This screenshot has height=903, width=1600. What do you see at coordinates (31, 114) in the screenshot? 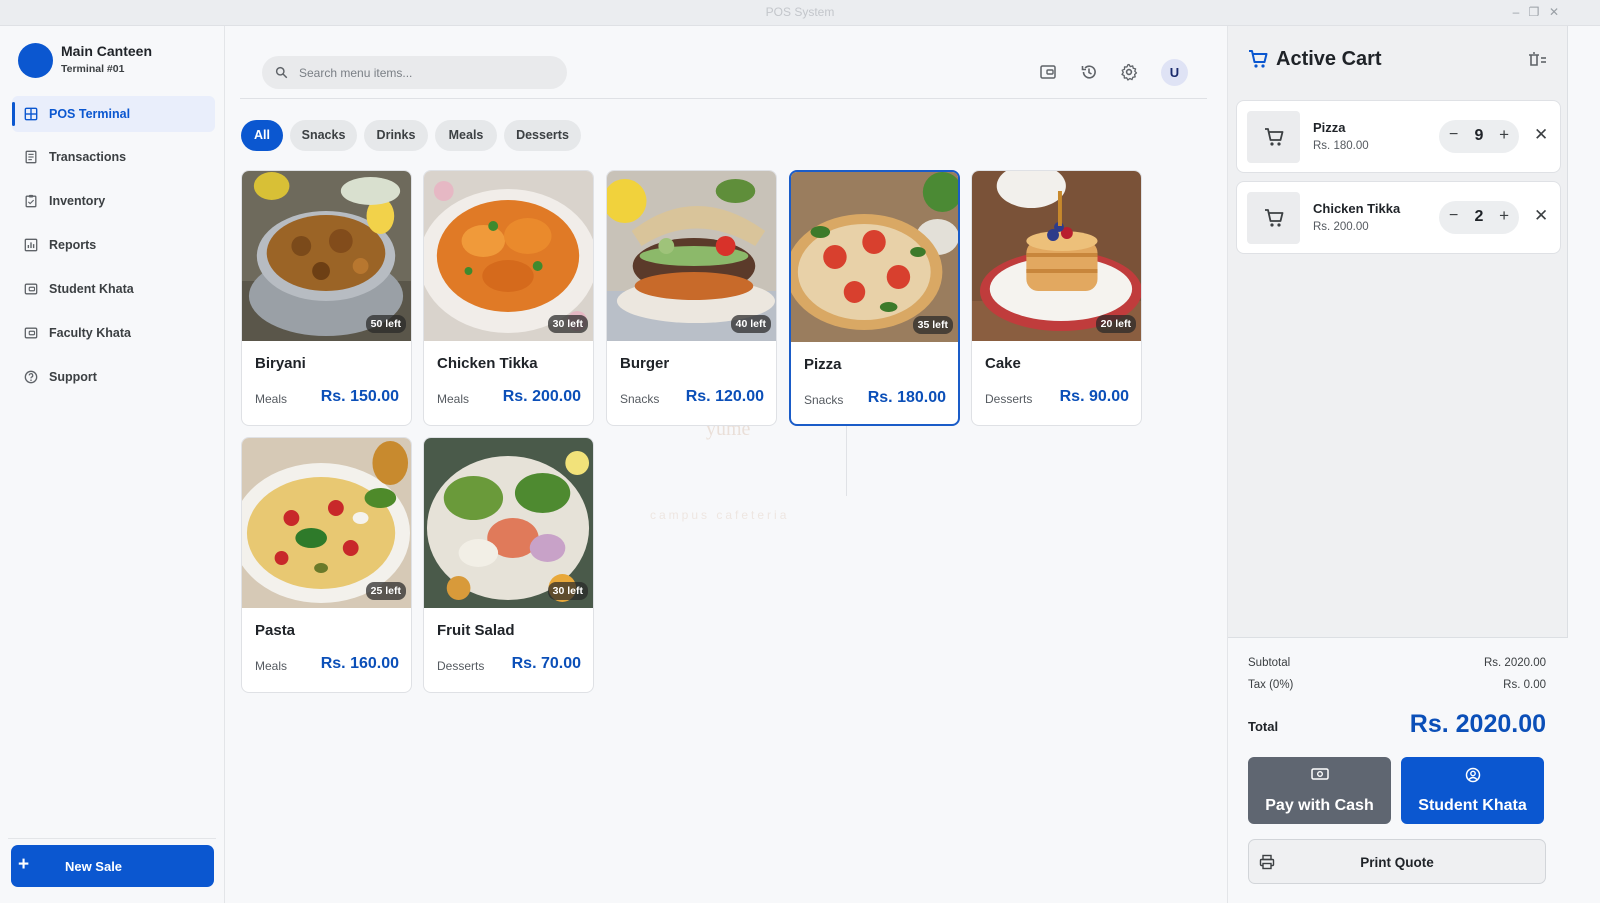
I see `grid-icon` at bounding box center [31, 114].